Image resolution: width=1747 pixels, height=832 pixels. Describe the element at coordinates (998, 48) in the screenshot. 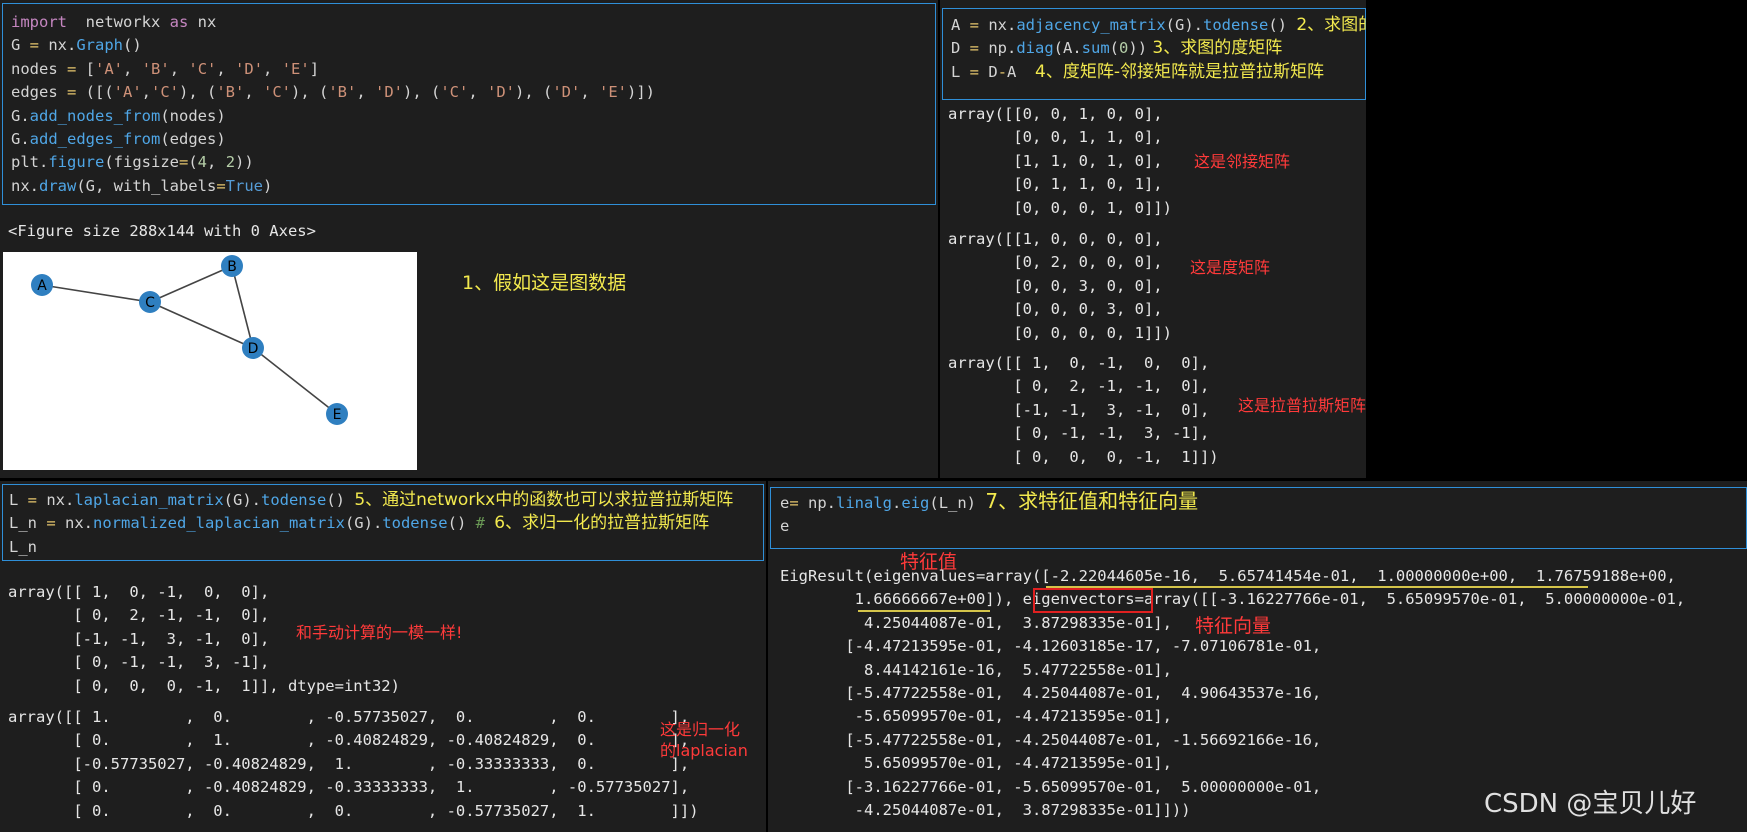

I see `code-token: np.` at that location.